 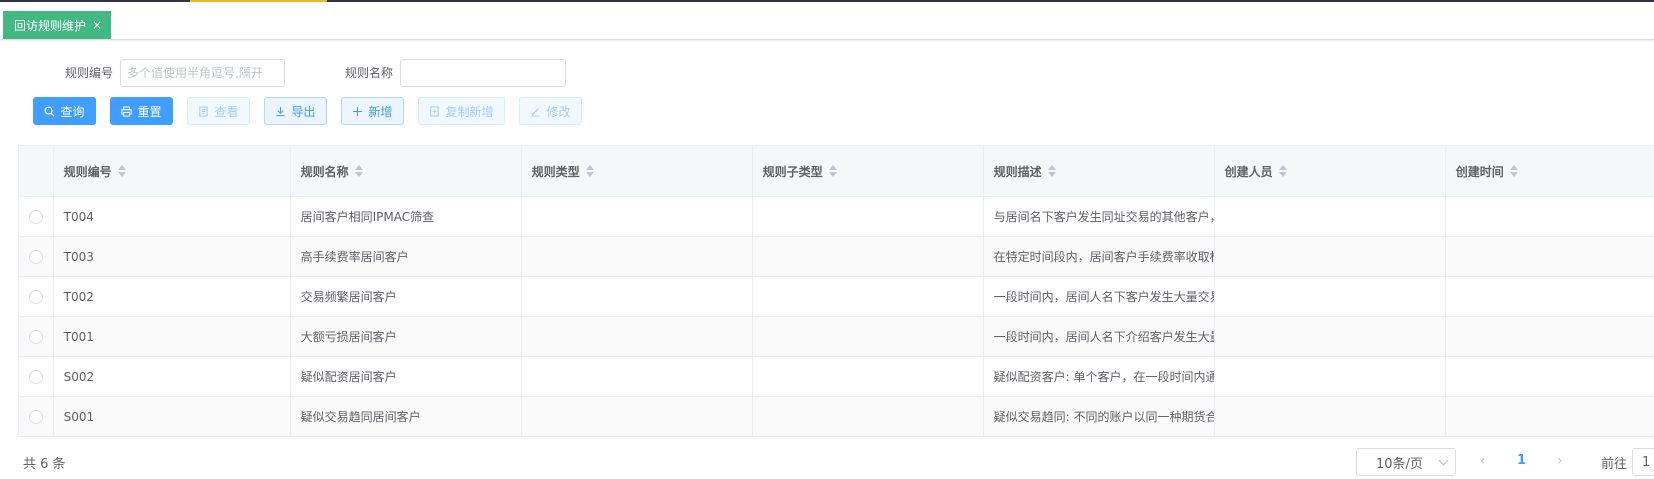 I want to click on cell-rule-code: T001, so click(x=172, y=336).